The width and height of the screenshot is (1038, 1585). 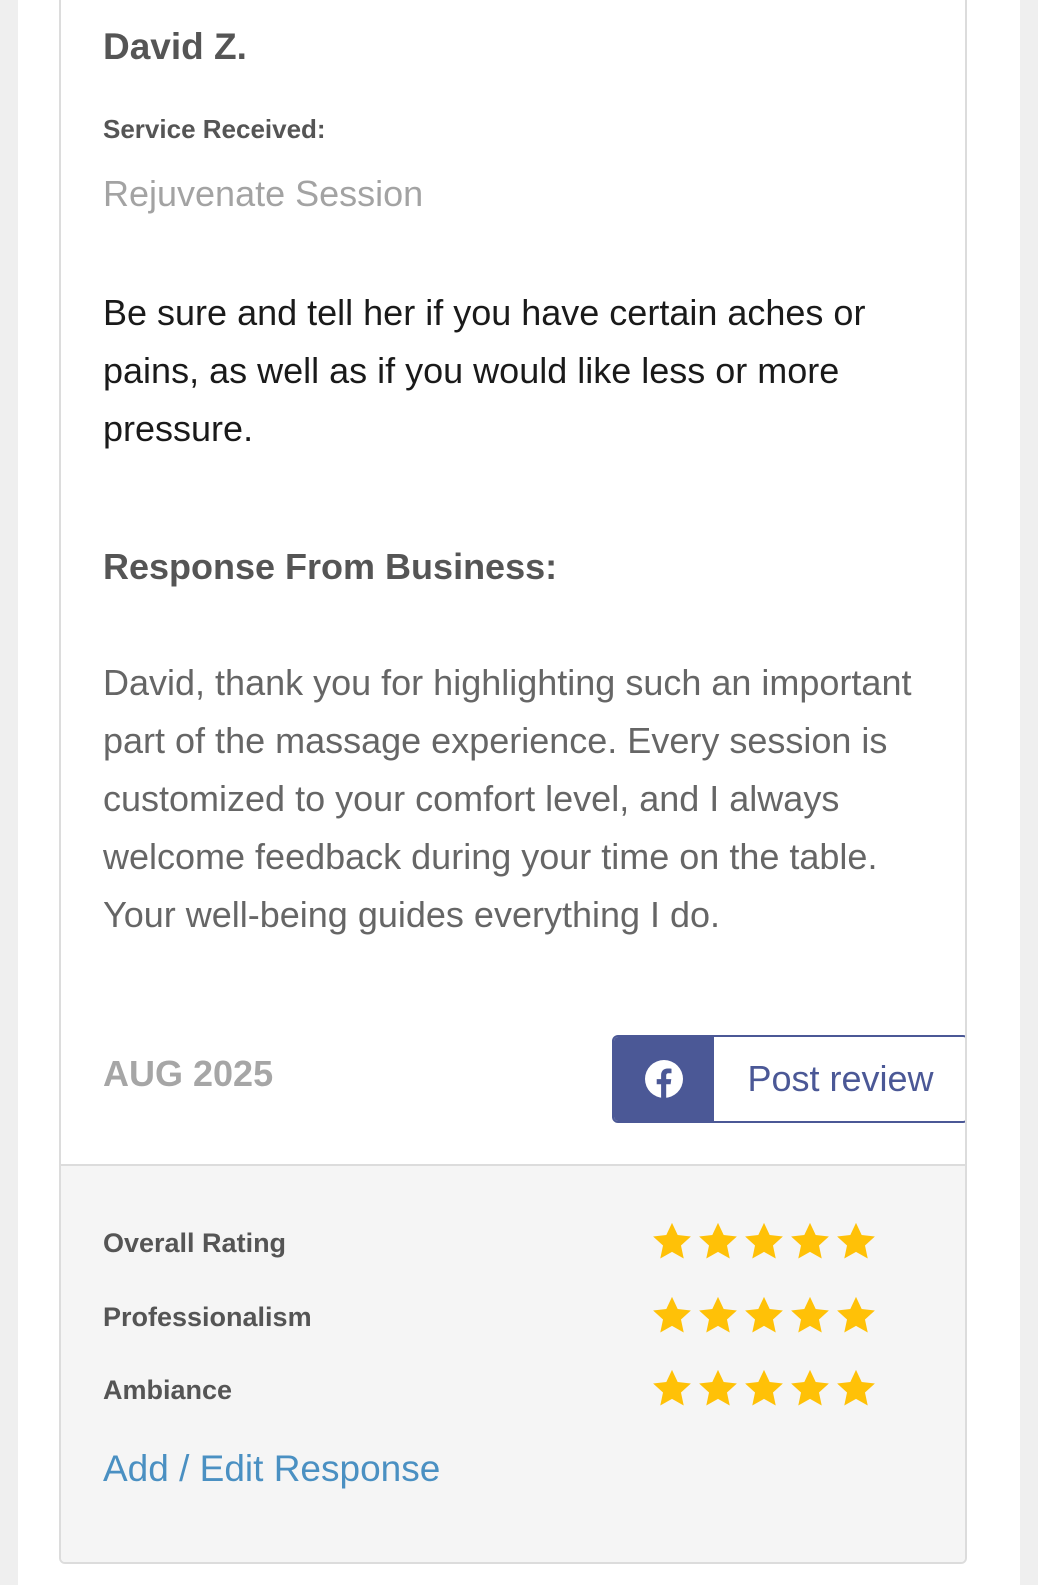 I want to click on service-received-value: Rejuvenate Session, so click(x=263, y=193).